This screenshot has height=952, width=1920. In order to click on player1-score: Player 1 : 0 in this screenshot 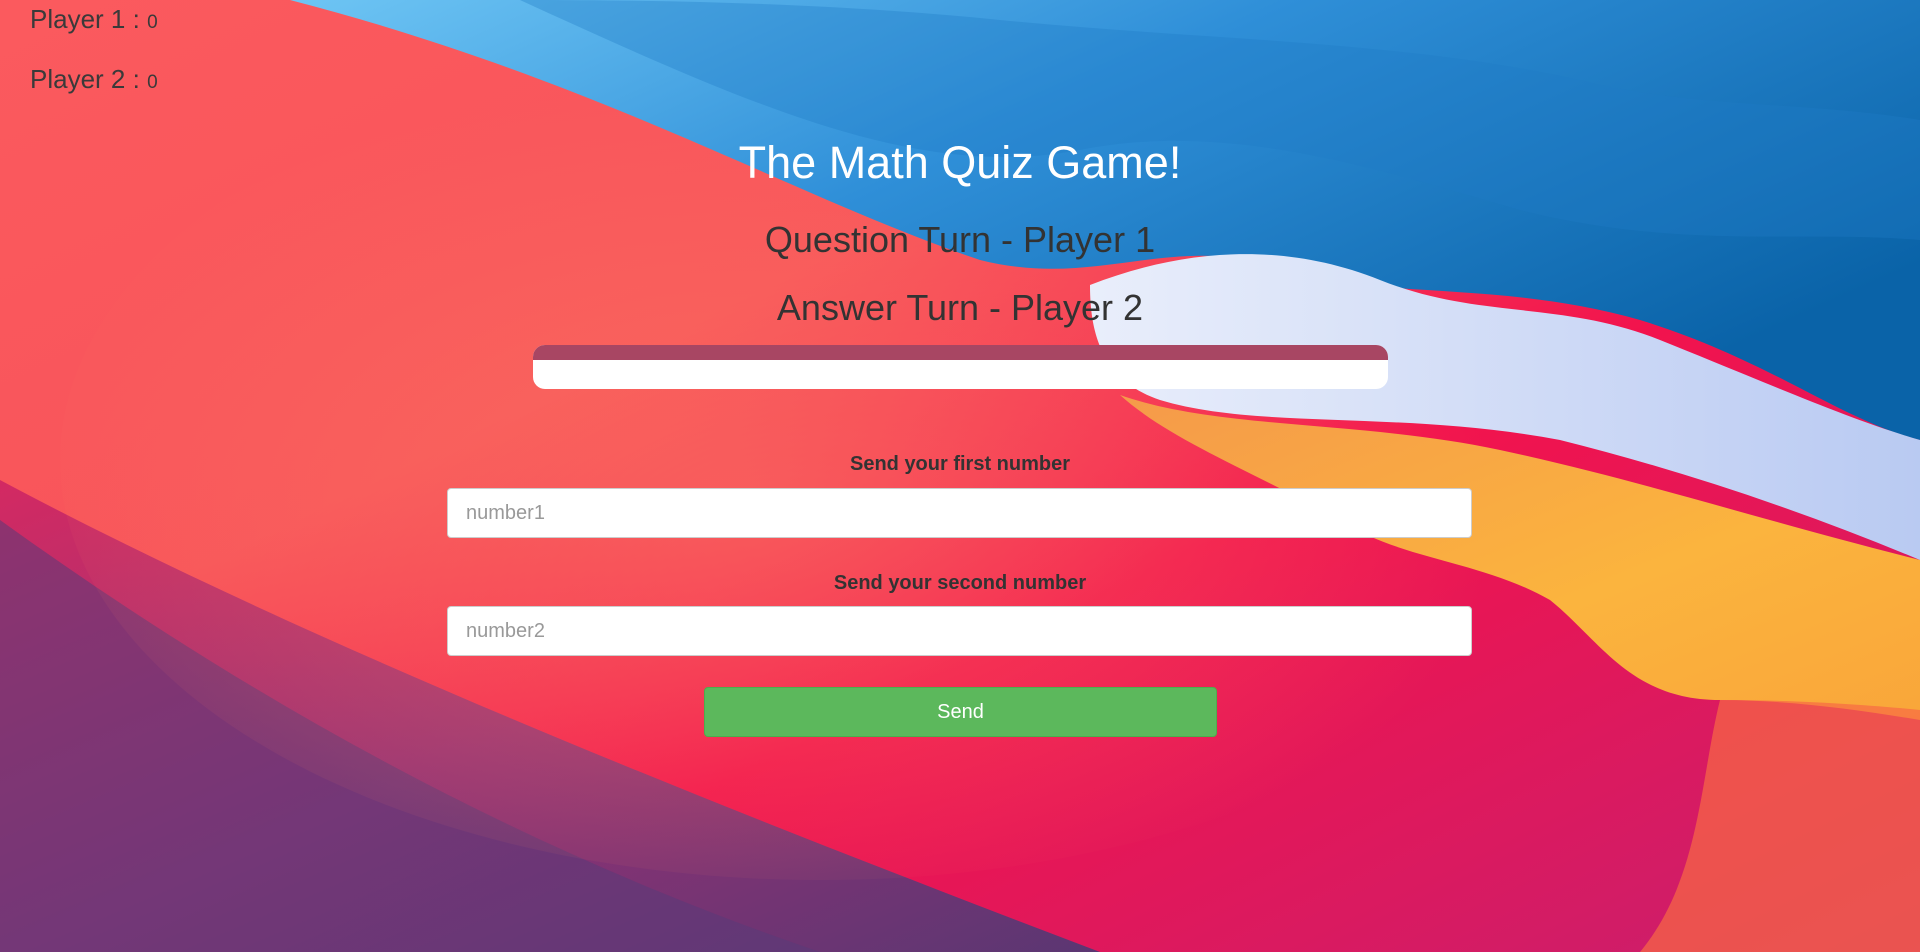, I will do `click(94, 19)`.